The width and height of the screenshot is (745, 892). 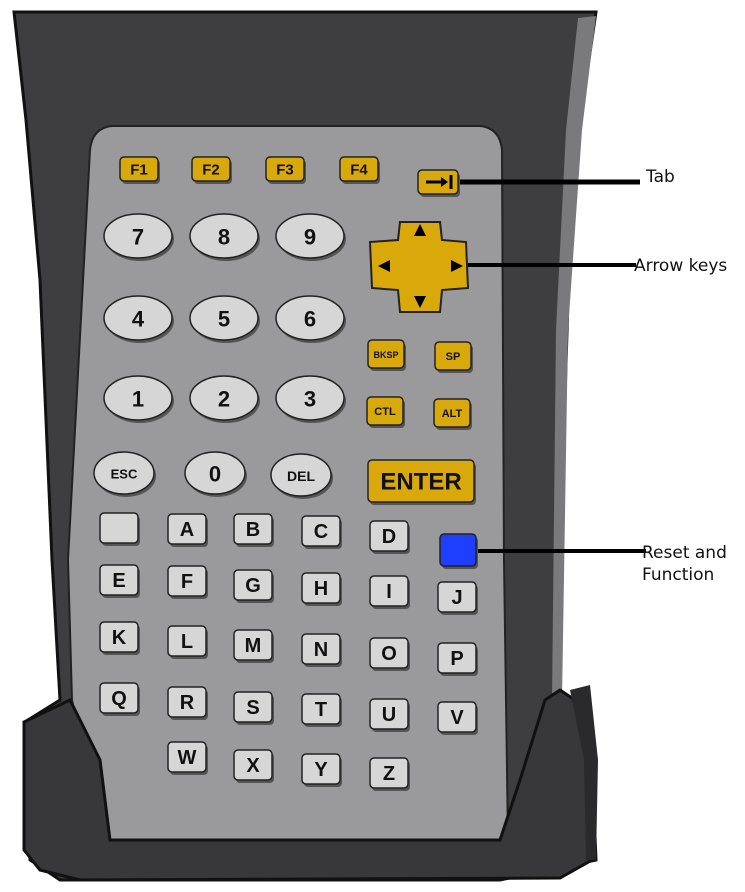 I want to click on key-label: G, so click(x=253, y=586).